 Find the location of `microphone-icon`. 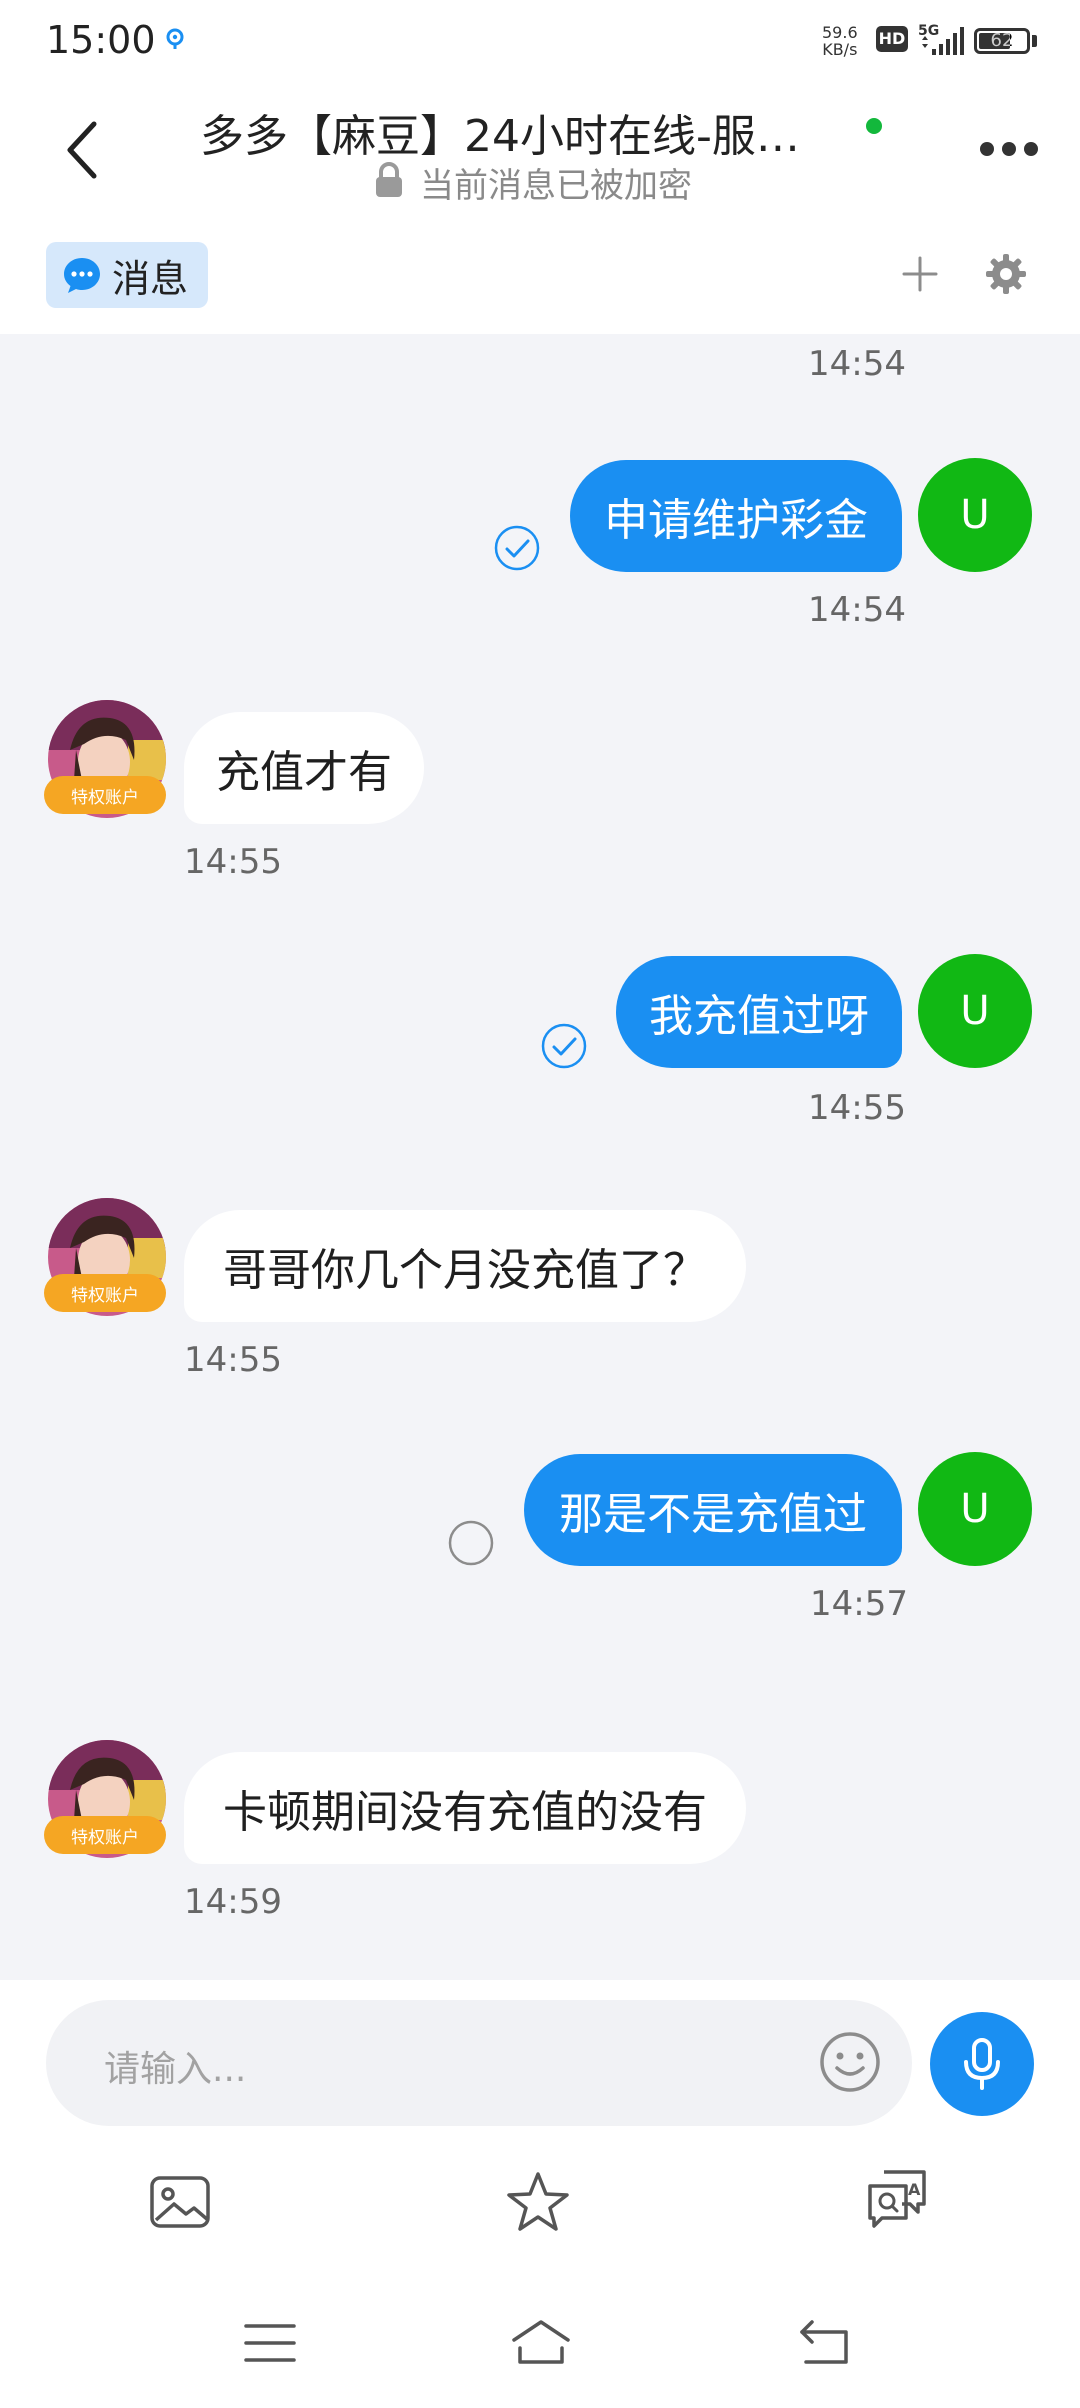

microphone-icon is located at coordinates (982, 2064).